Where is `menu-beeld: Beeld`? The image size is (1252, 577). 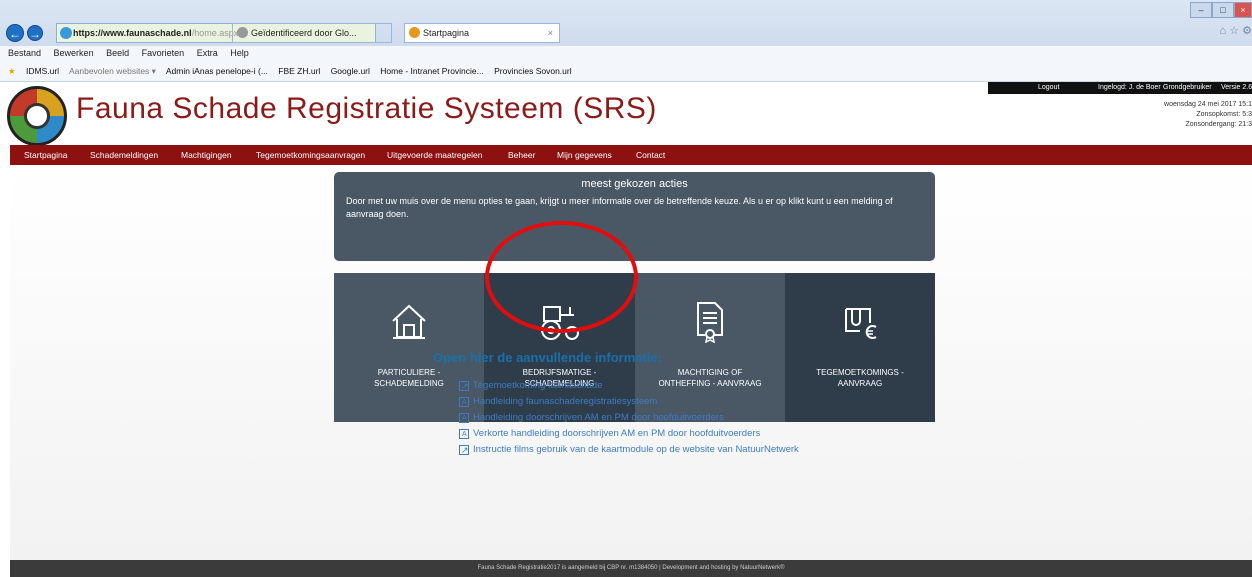 menu-beeld: Beeld is located at coordinates (117, 53).